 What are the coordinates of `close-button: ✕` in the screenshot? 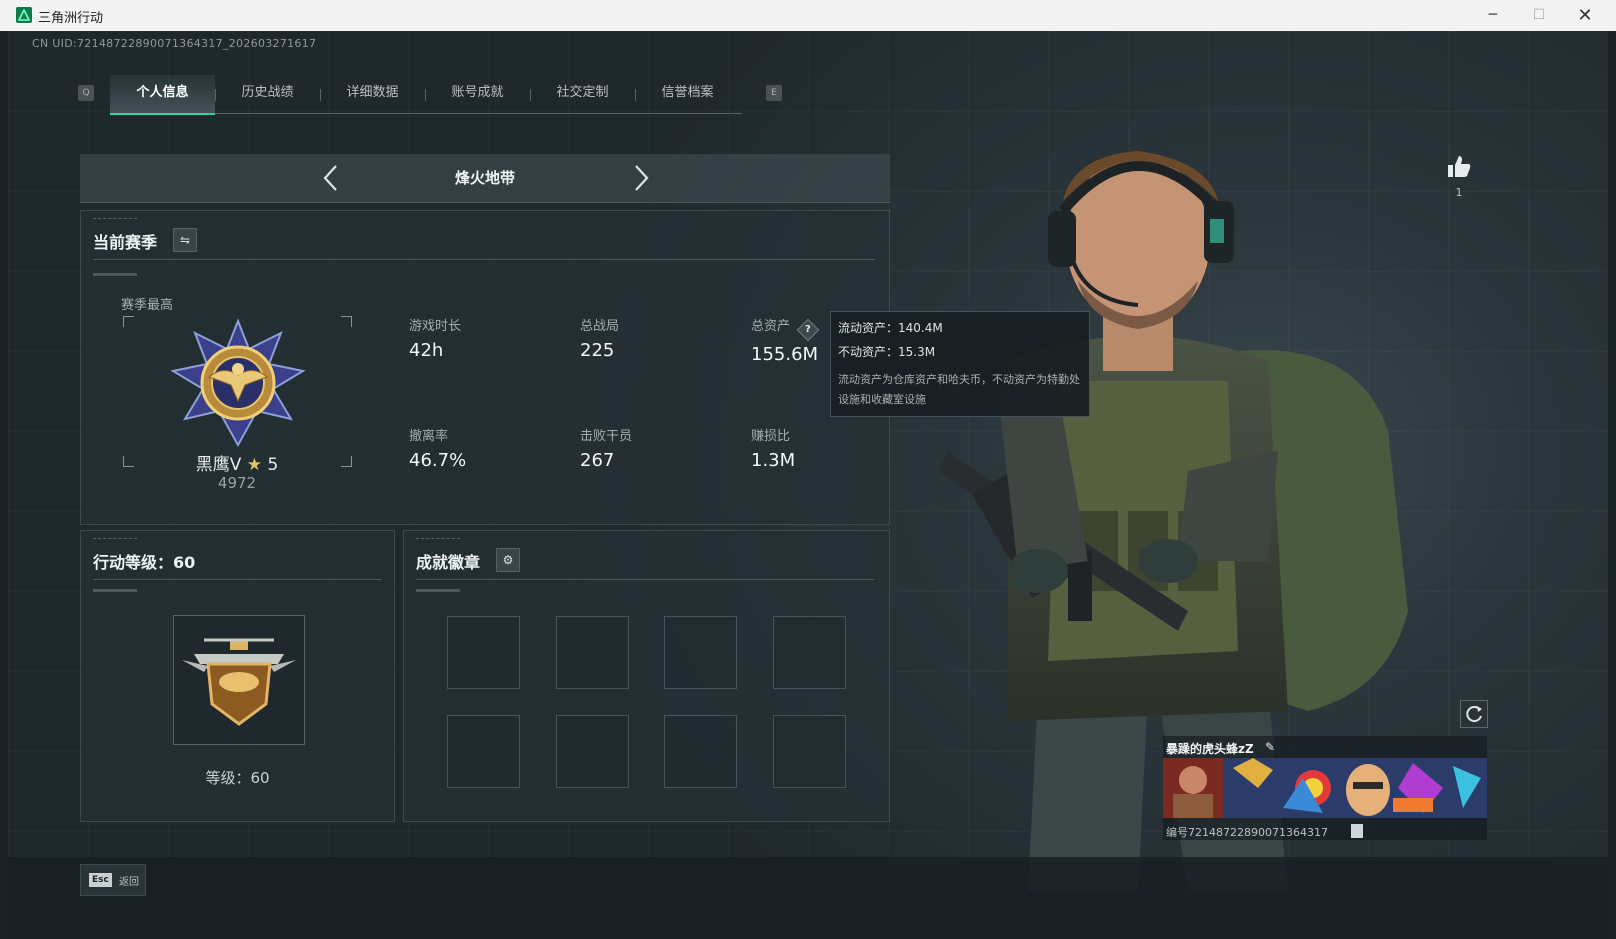 It's located at (1585, 15).